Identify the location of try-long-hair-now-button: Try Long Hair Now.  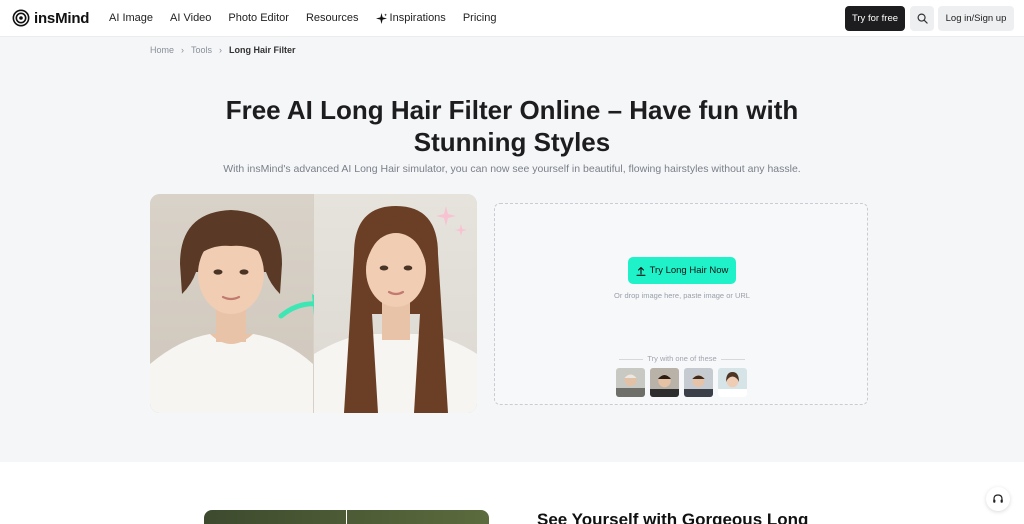
(682, 270).